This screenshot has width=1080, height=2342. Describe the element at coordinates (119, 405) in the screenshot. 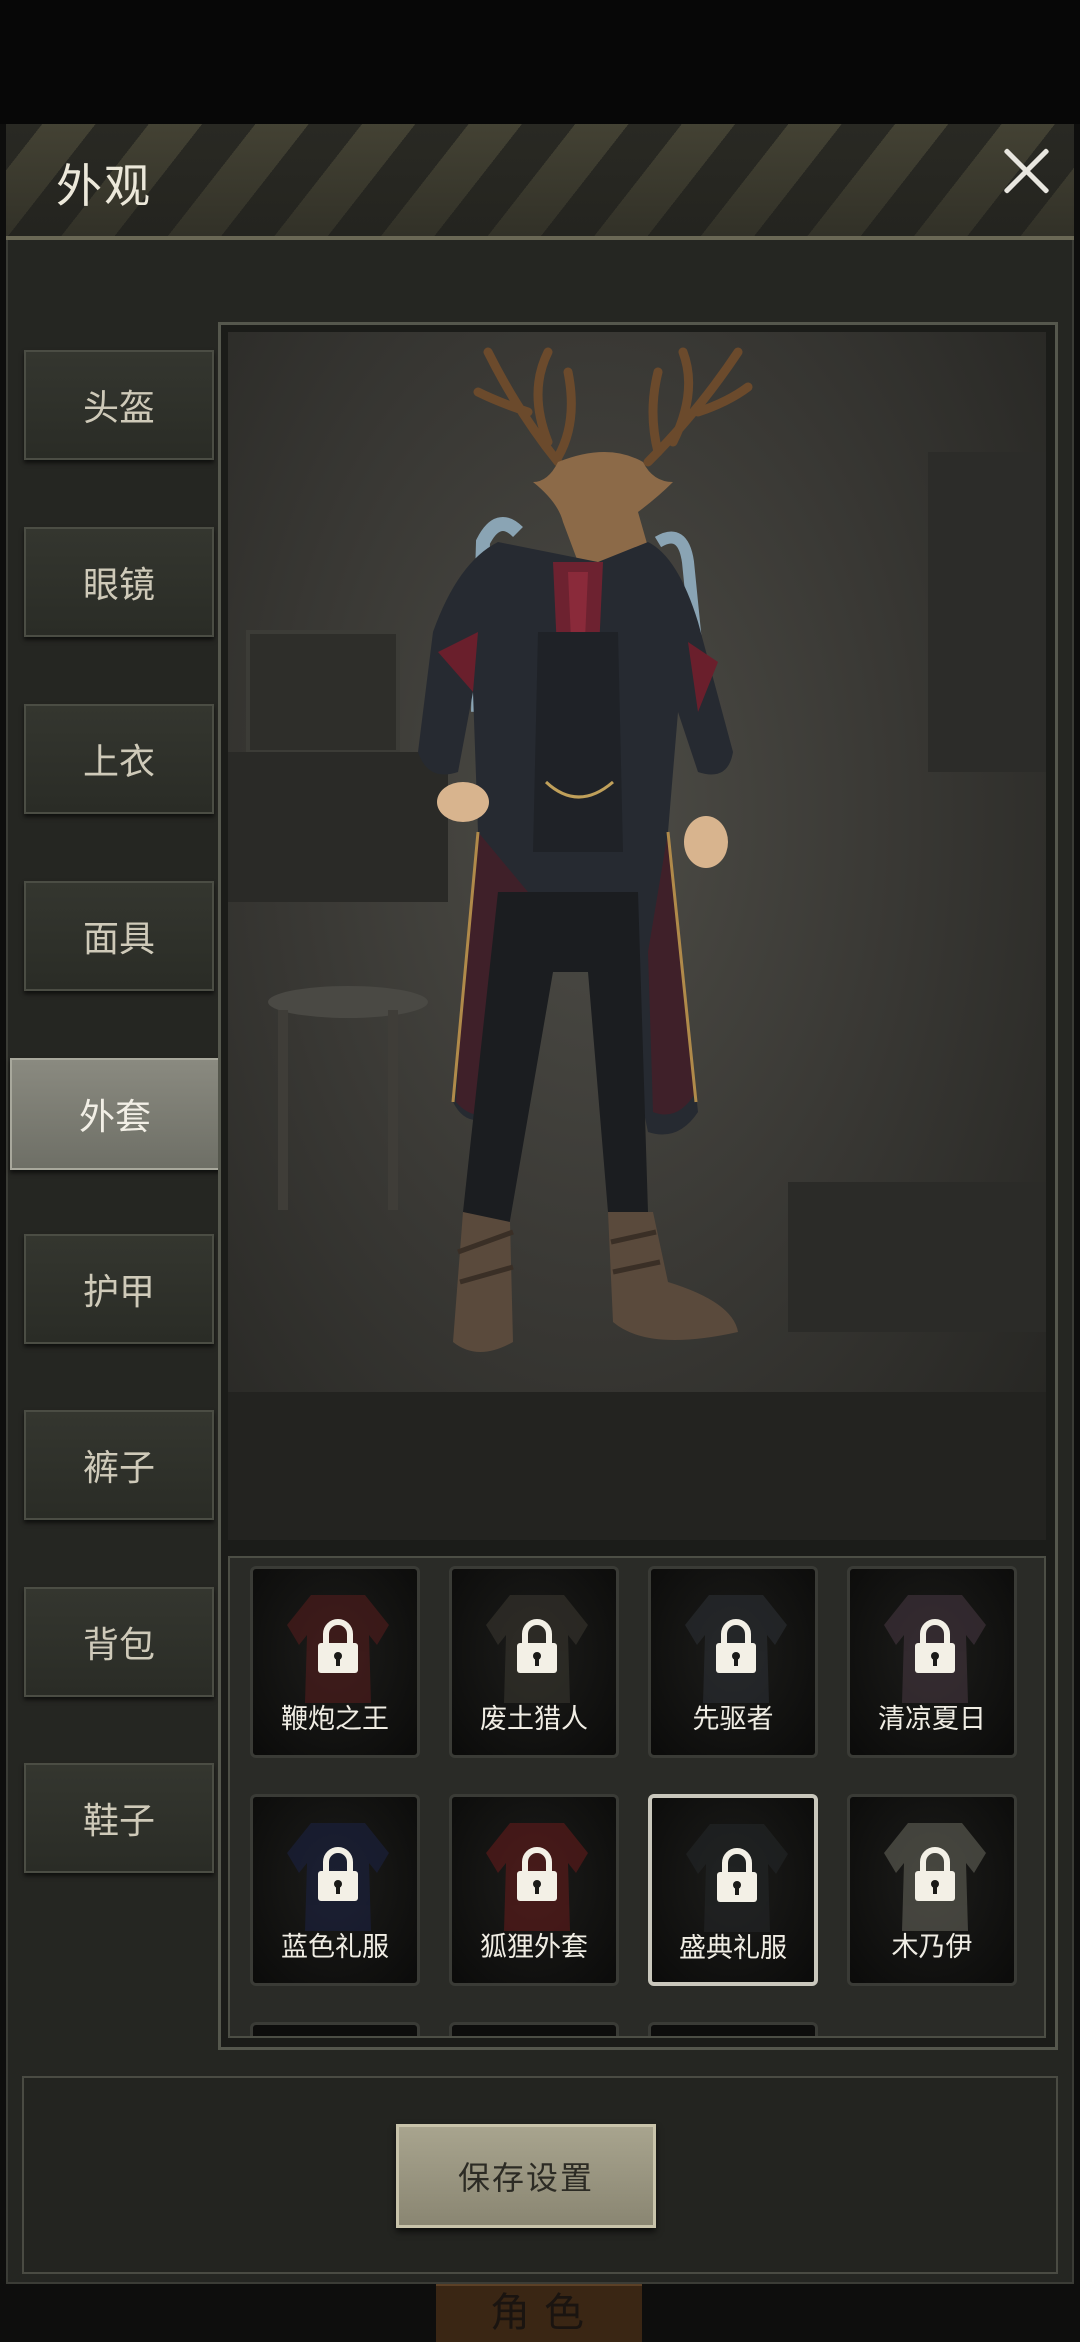

I see `tab-helmet: 头盔` at that location.